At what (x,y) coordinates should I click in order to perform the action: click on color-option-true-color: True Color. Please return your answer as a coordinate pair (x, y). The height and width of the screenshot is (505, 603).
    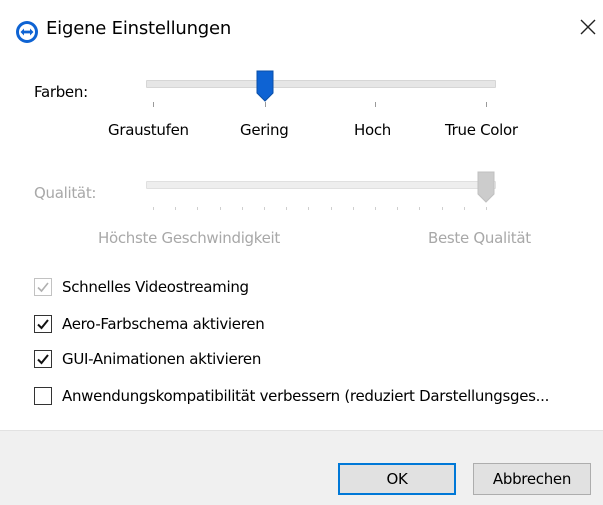
    Looking at the image, I should click on (481, 130).